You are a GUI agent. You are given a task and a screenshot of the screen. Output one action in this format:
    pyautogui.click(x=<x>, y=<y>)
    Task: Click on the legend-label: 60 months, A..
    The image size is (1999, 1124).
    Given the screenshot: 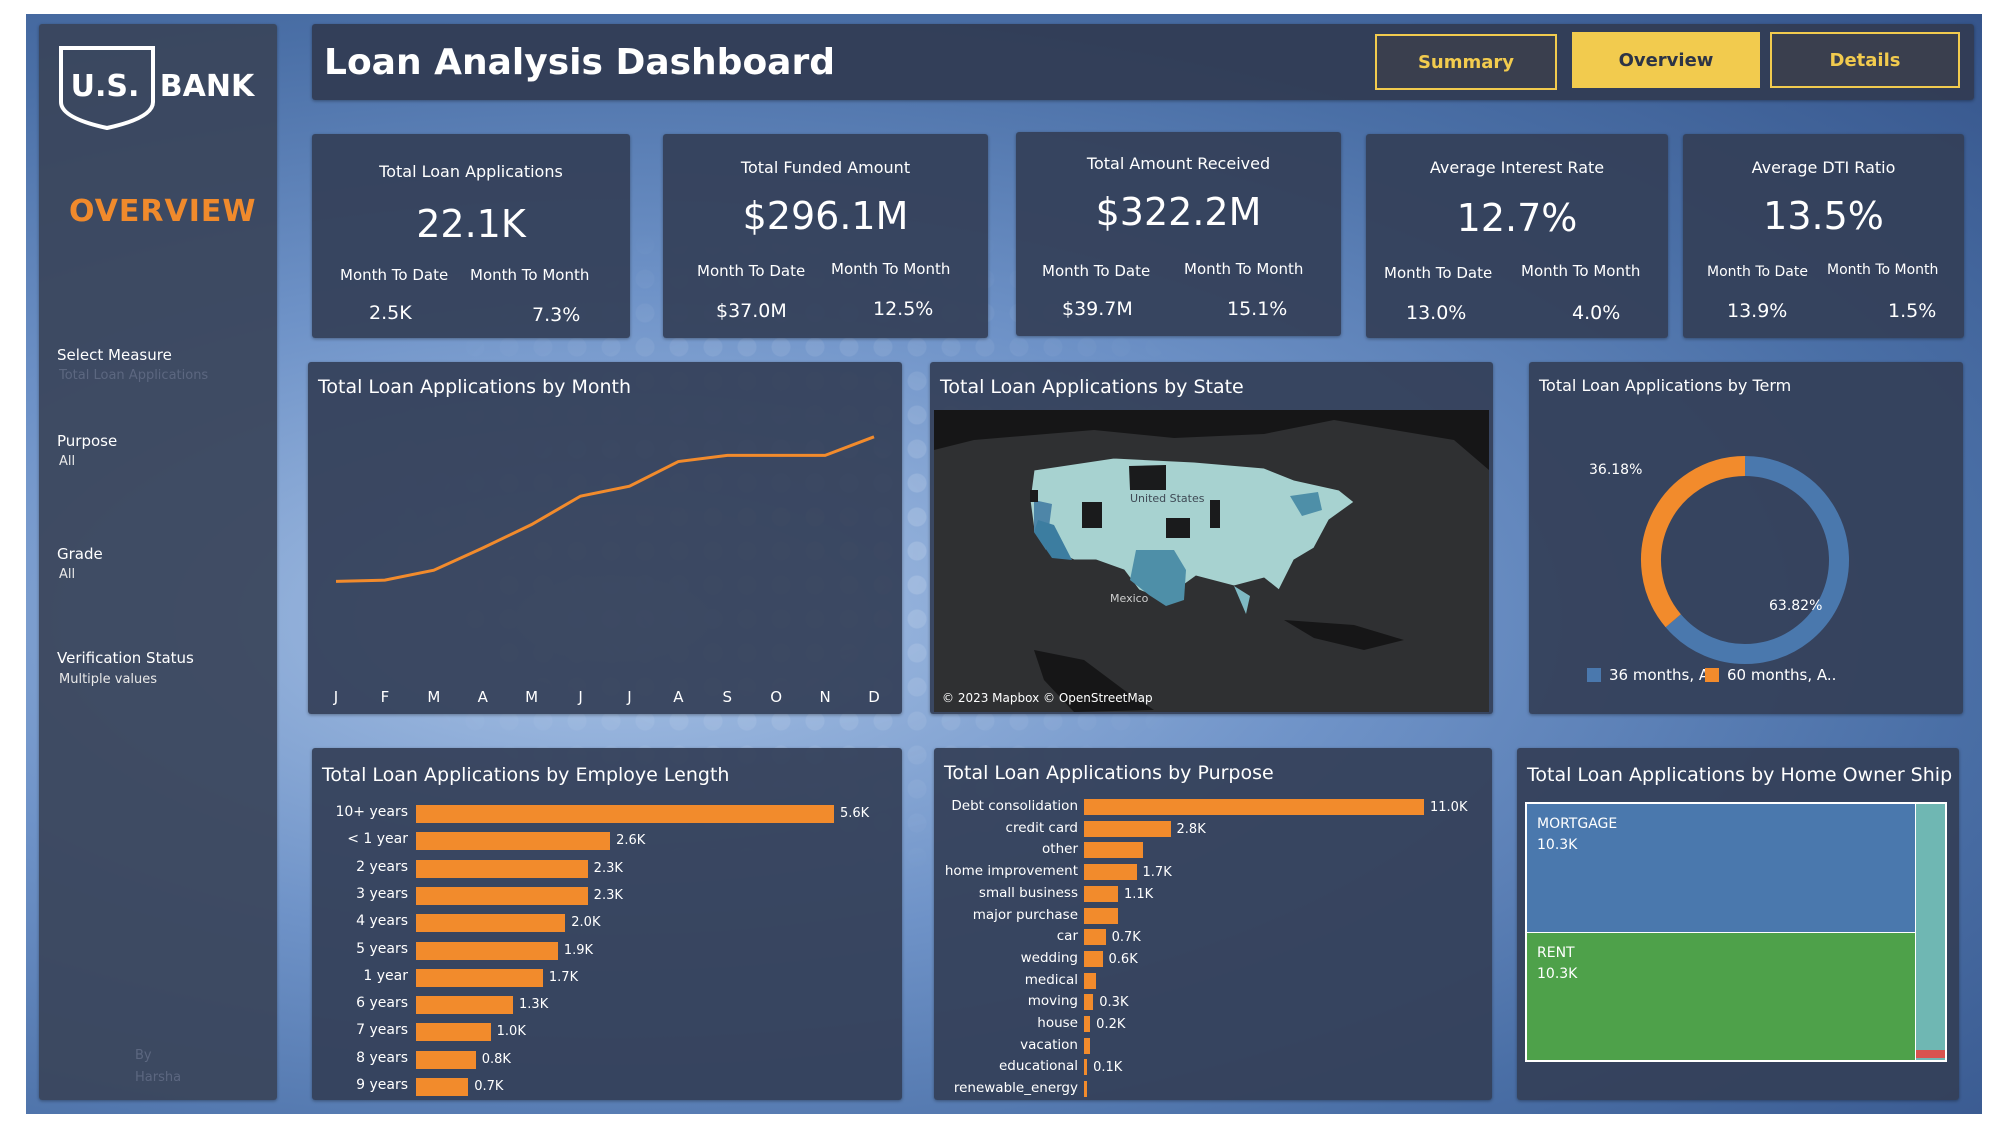 What is the action you would take?
    pyautogui.click(x=1781, y=675)
    